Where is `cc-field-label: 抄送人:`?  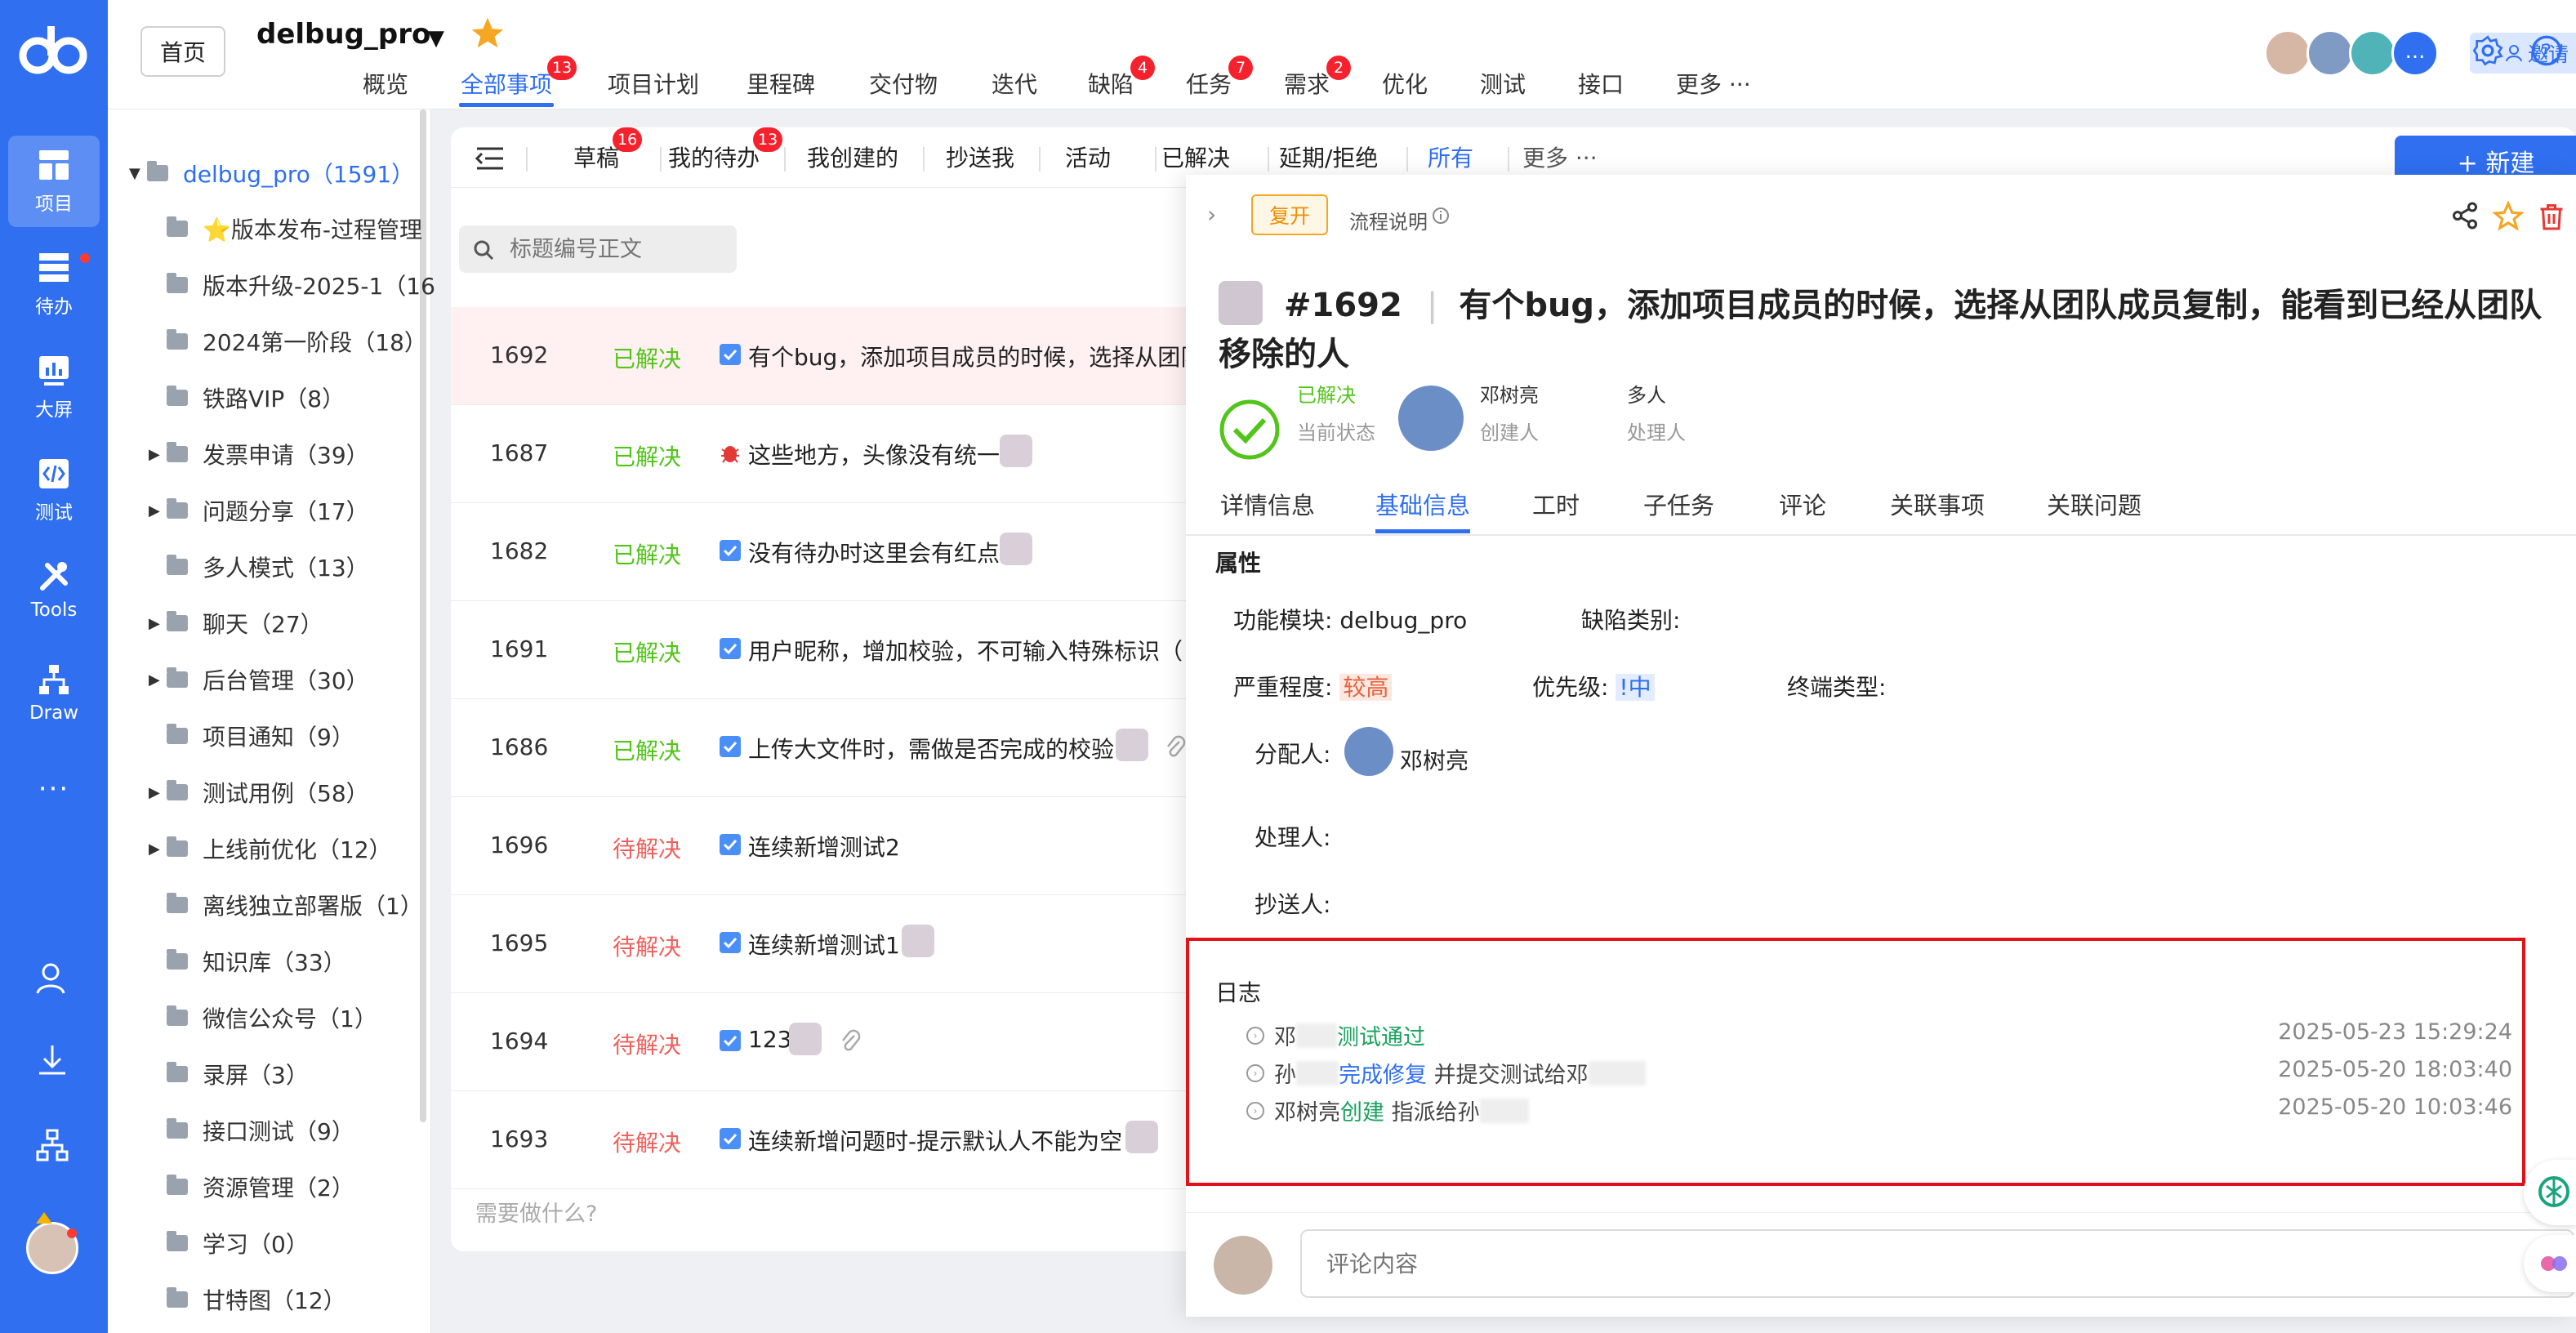 cc-field-label: 抄送人: is located at coordinates (1292, 904).